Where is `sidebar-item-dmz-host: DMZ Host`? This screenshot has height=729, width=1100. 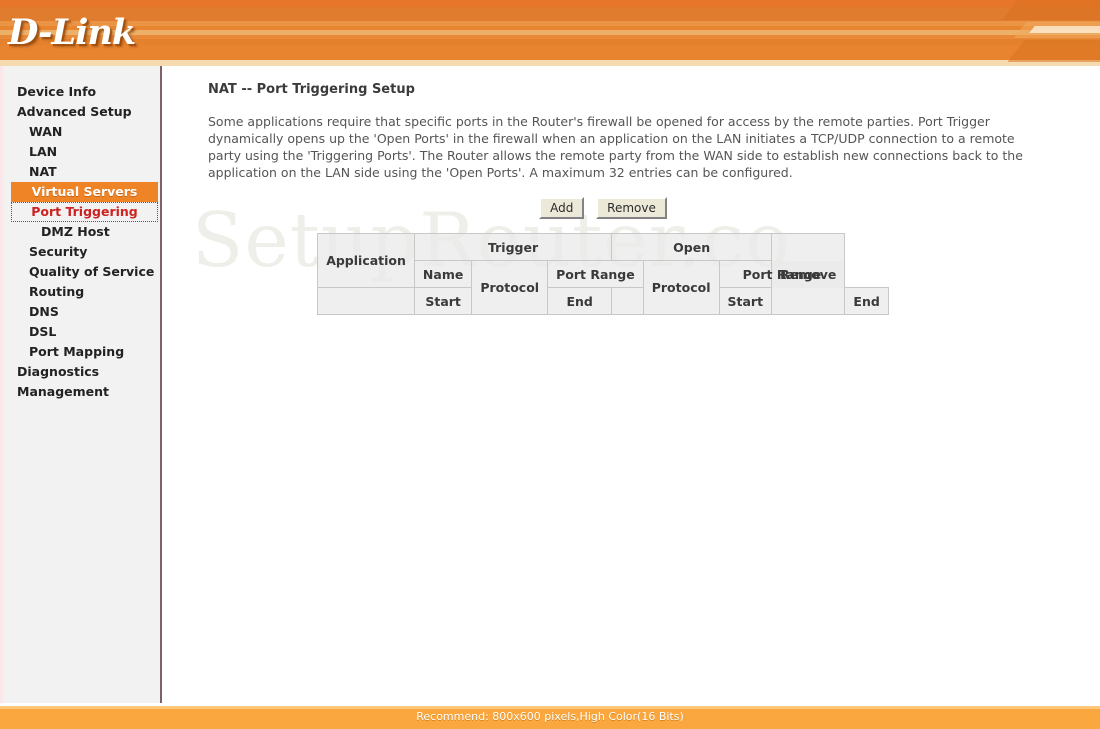 sidebar-item-dmz-host: DMZ Host is located at coordinates (81, 232).